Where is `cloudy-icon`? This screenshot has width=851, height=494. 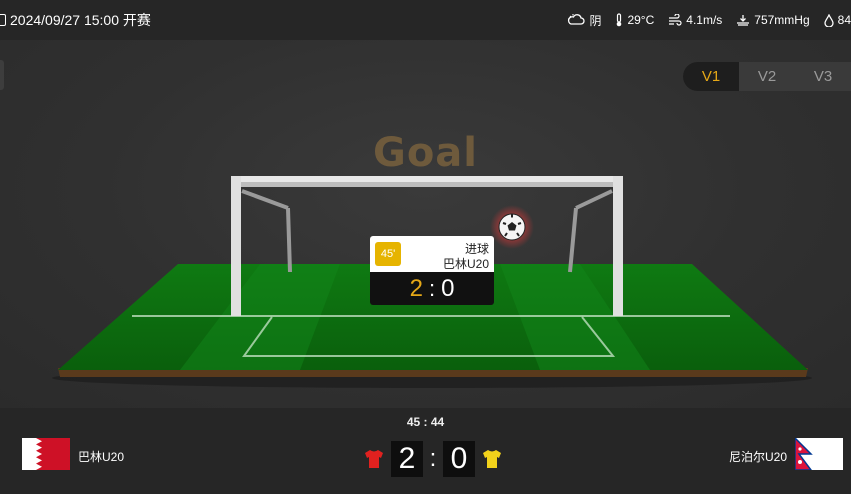 cloudy-icon is located at coordinates (576, 20).